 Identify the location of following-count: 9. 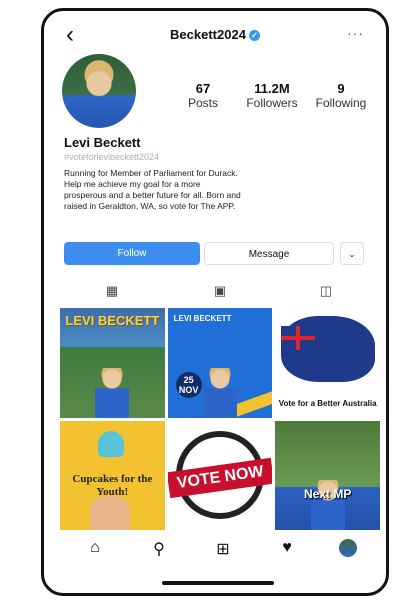
(341, 88).